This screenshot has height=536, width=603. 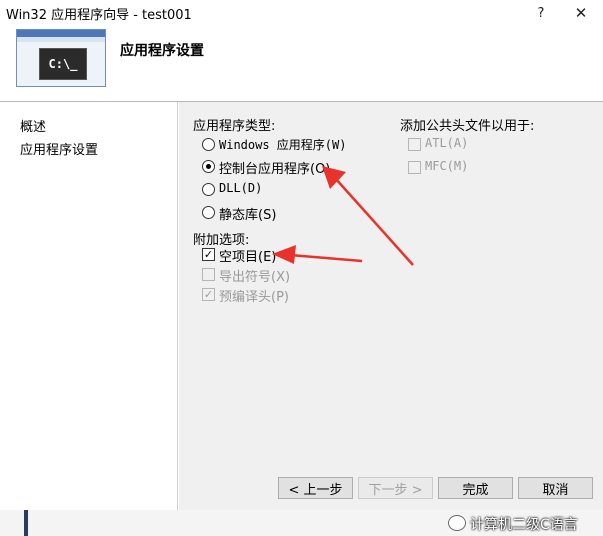 I want to click on icon-titlebar, so click(x=61, y=33).